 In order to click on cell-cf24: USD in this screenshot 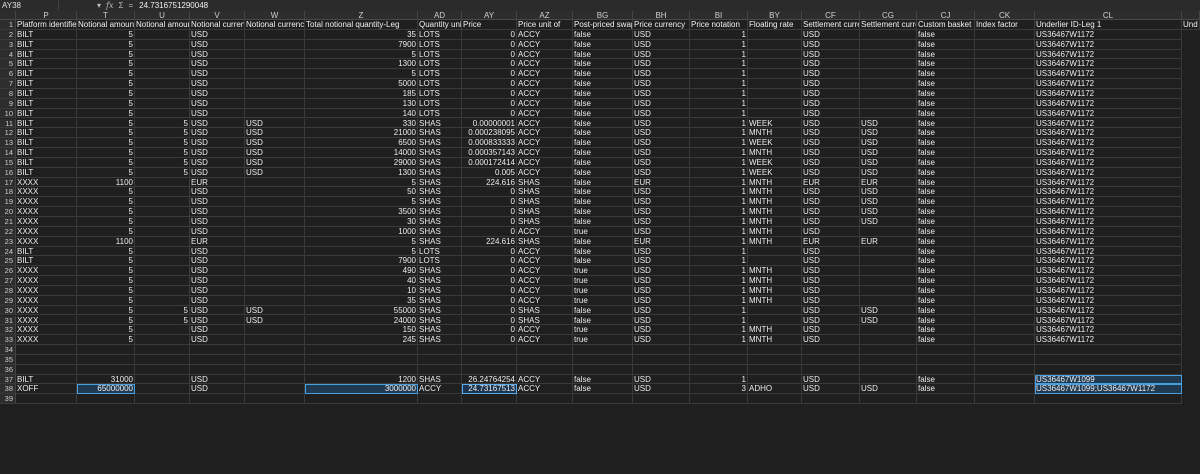, I will do `click(831, 251)`.